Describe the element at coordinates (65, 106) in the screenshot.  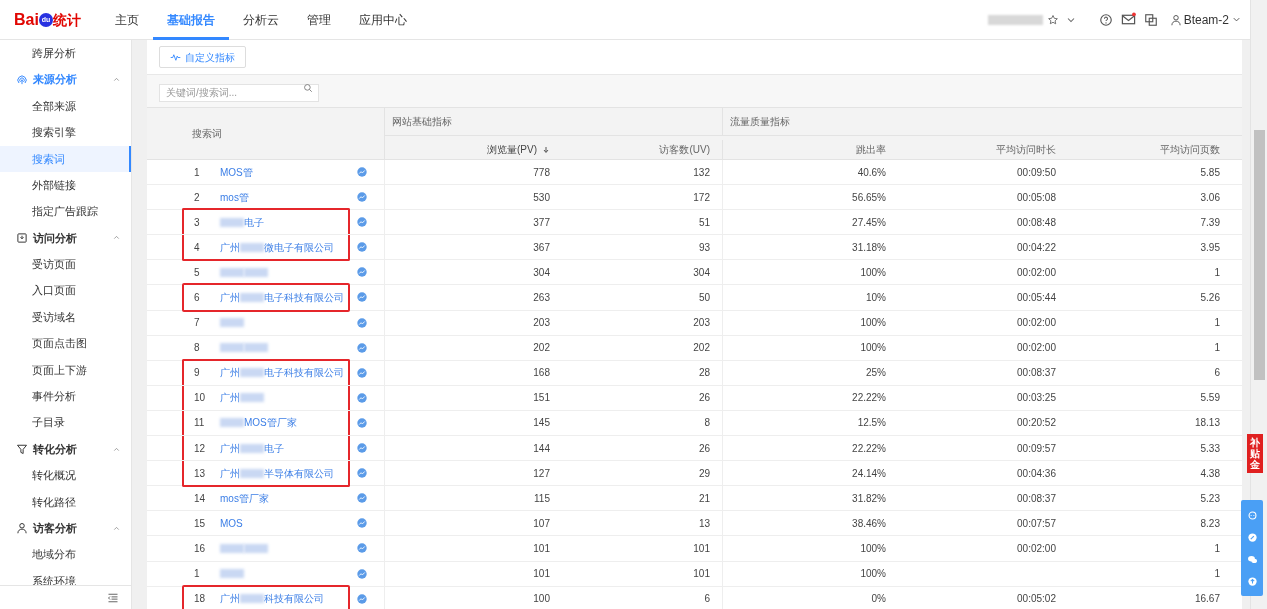
I see `sidebar-item: 全部来源` at that location.